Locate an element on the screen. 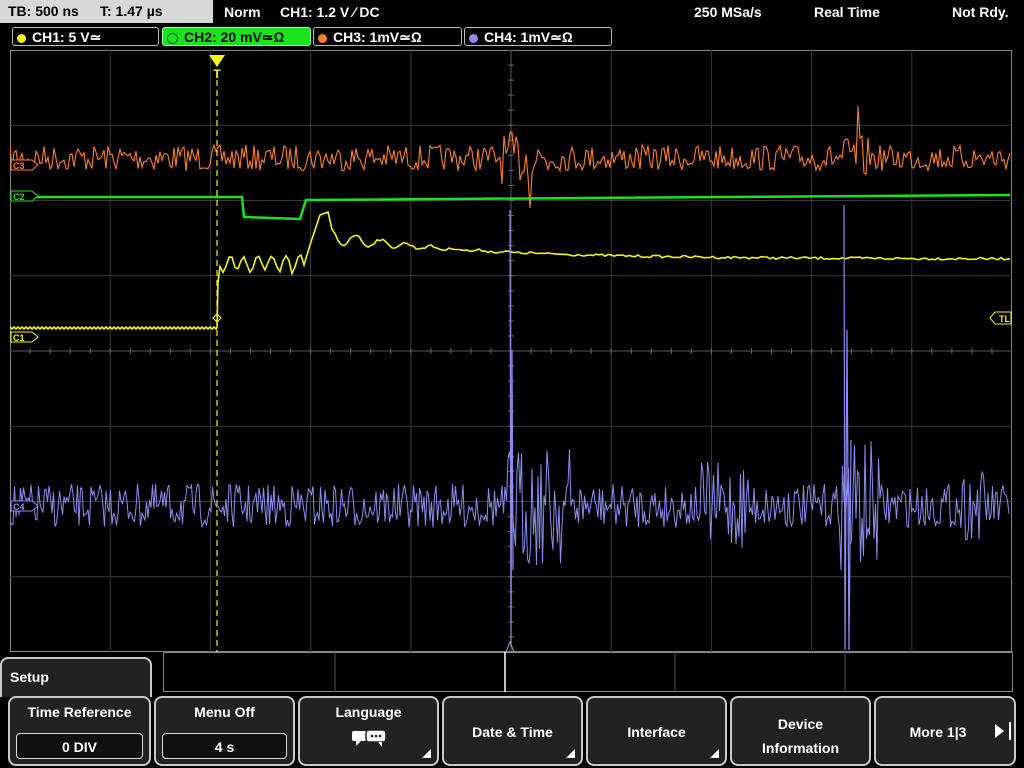  menu-off-softkey: Menu Off 4 s is located at coordinates (224, 731).